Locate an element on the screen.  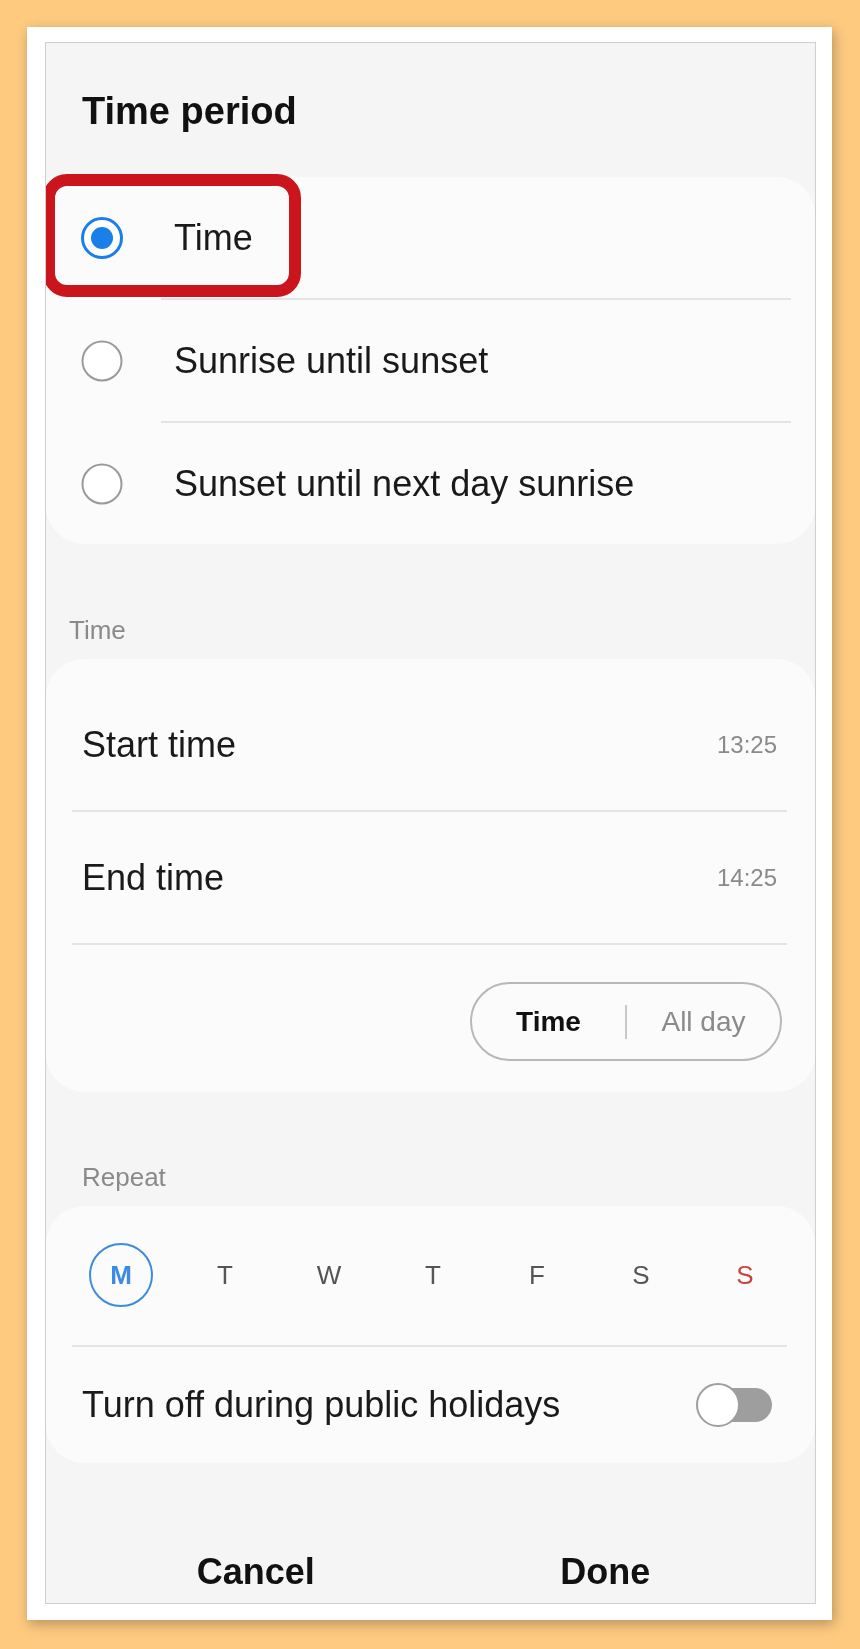
toggle-switch is located at coordinates (734, 1405).